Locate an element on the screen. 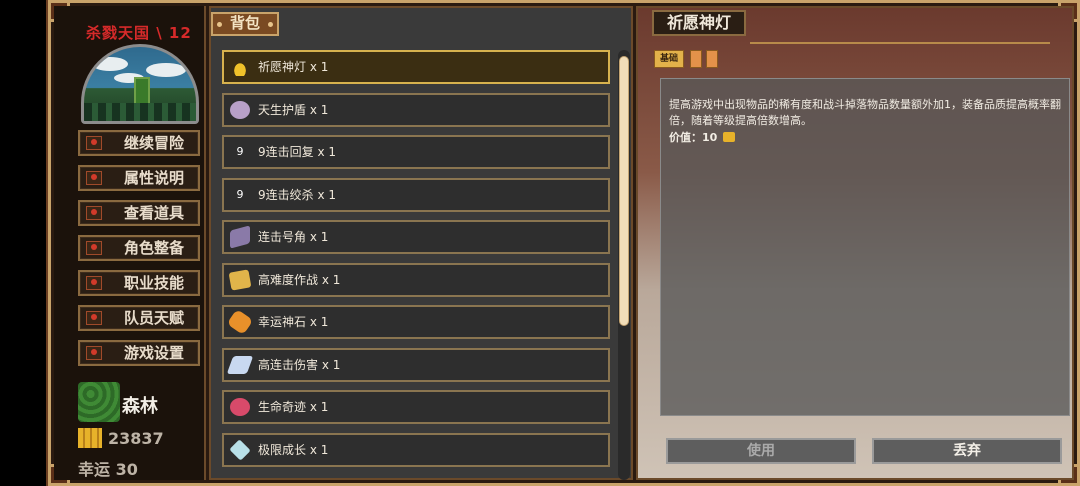  shield-orb-icon is located at coordinates (240, 109).